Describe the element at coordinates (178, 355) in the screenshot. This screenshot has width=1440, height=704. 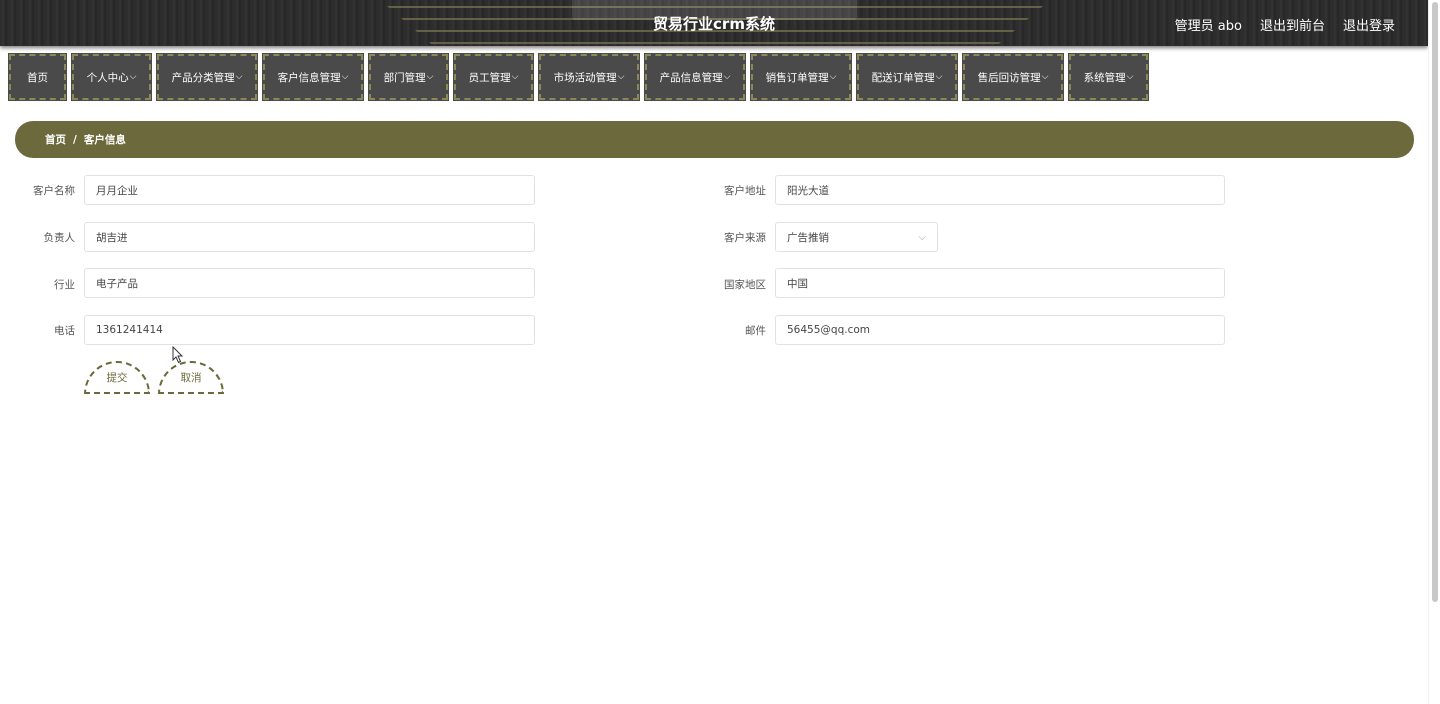
I see `mouse-cursor-icon` at that location.